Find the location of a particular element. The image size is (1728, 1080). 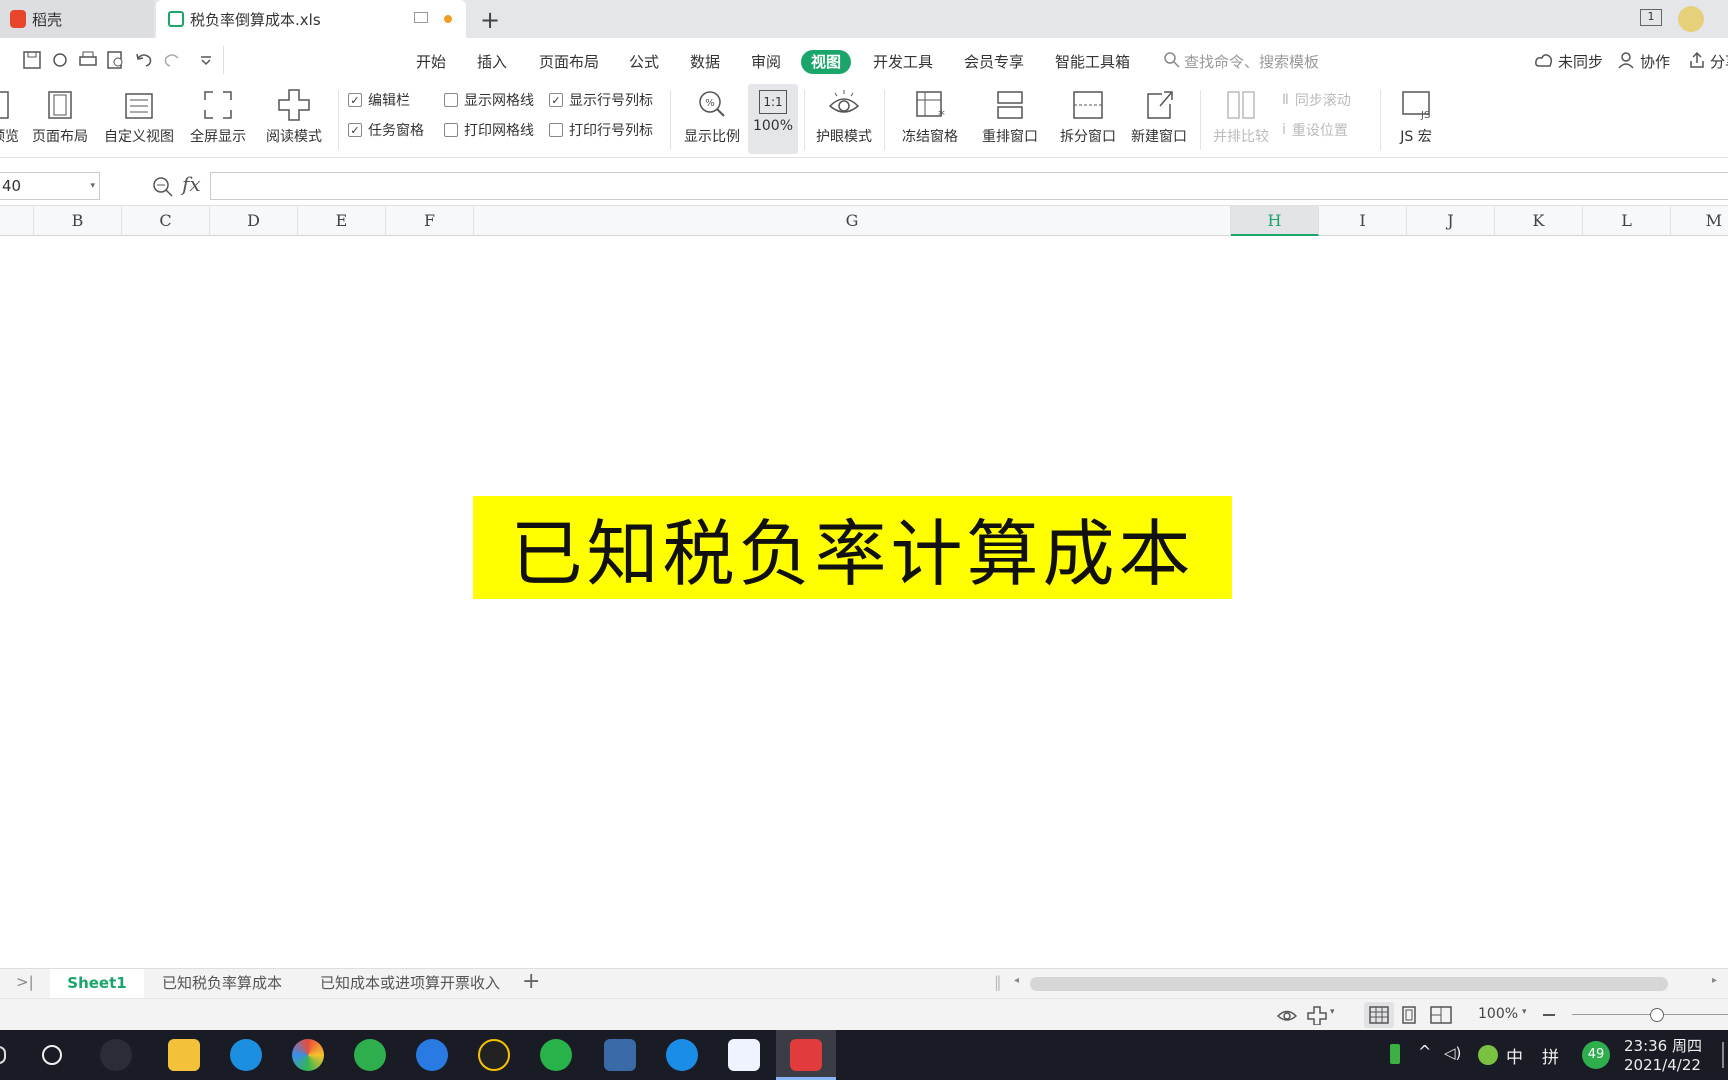

tab-file: 税负率倒算成本.xls is located at coordinates (311, 19).